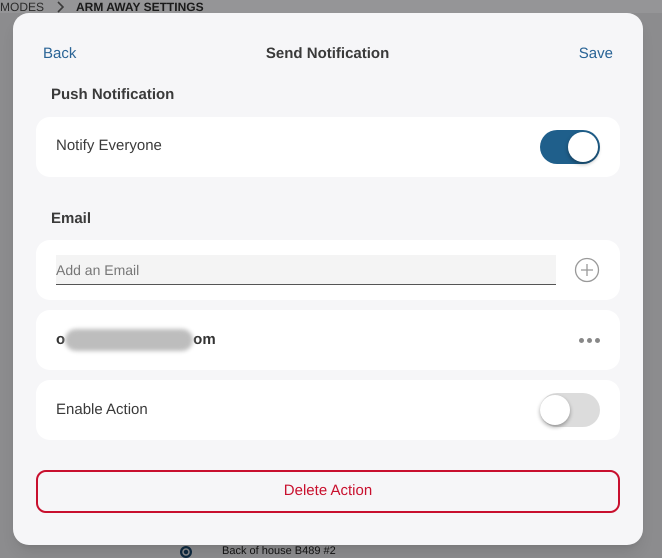  Describe the element at coordinates (22, 6) in the screenshot. I see `breadcrumb-link: MODES` at that location.